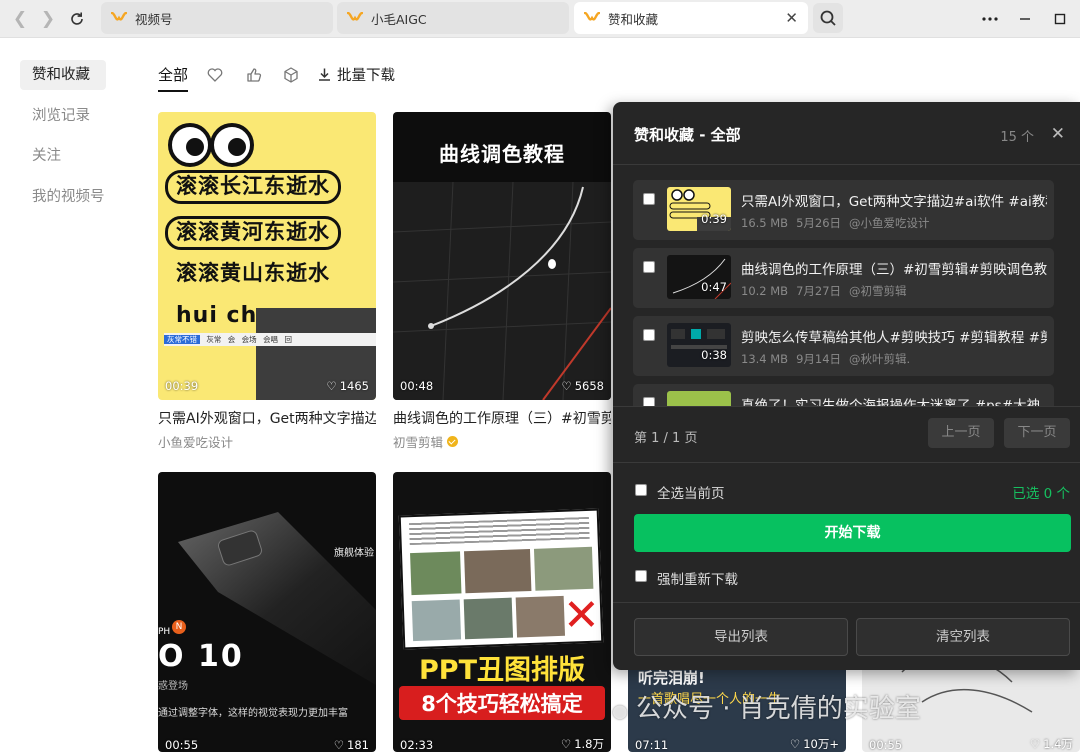 The height and width of the screenshot is (752, 1080). I want to click on heart-filter-icon, so click(215, 75).